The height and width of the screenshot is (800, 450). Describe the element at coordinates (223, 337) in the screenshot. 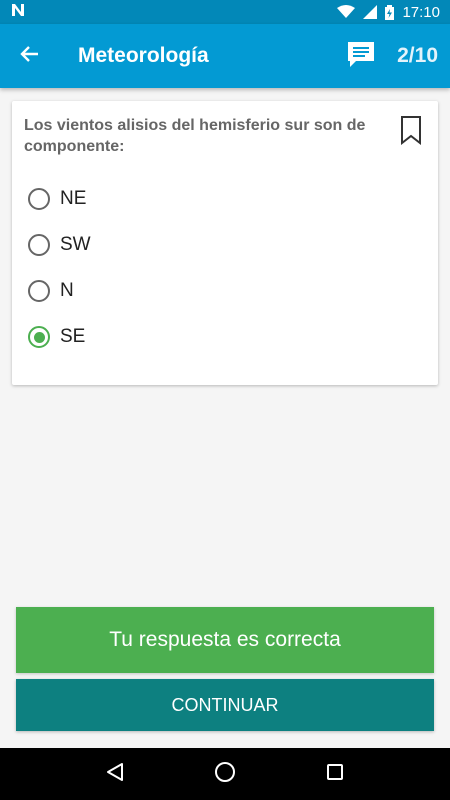

I see `option-se: SE` at that location.